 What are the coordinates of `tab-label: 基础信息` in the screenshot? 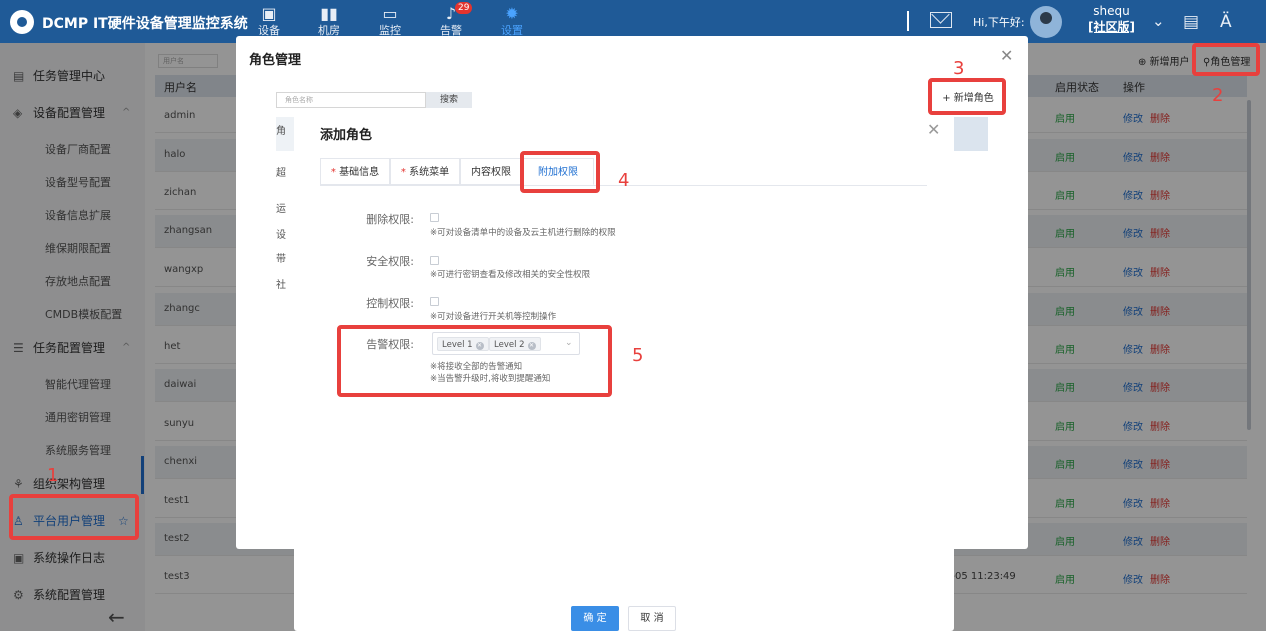 It's located at (359, 172).